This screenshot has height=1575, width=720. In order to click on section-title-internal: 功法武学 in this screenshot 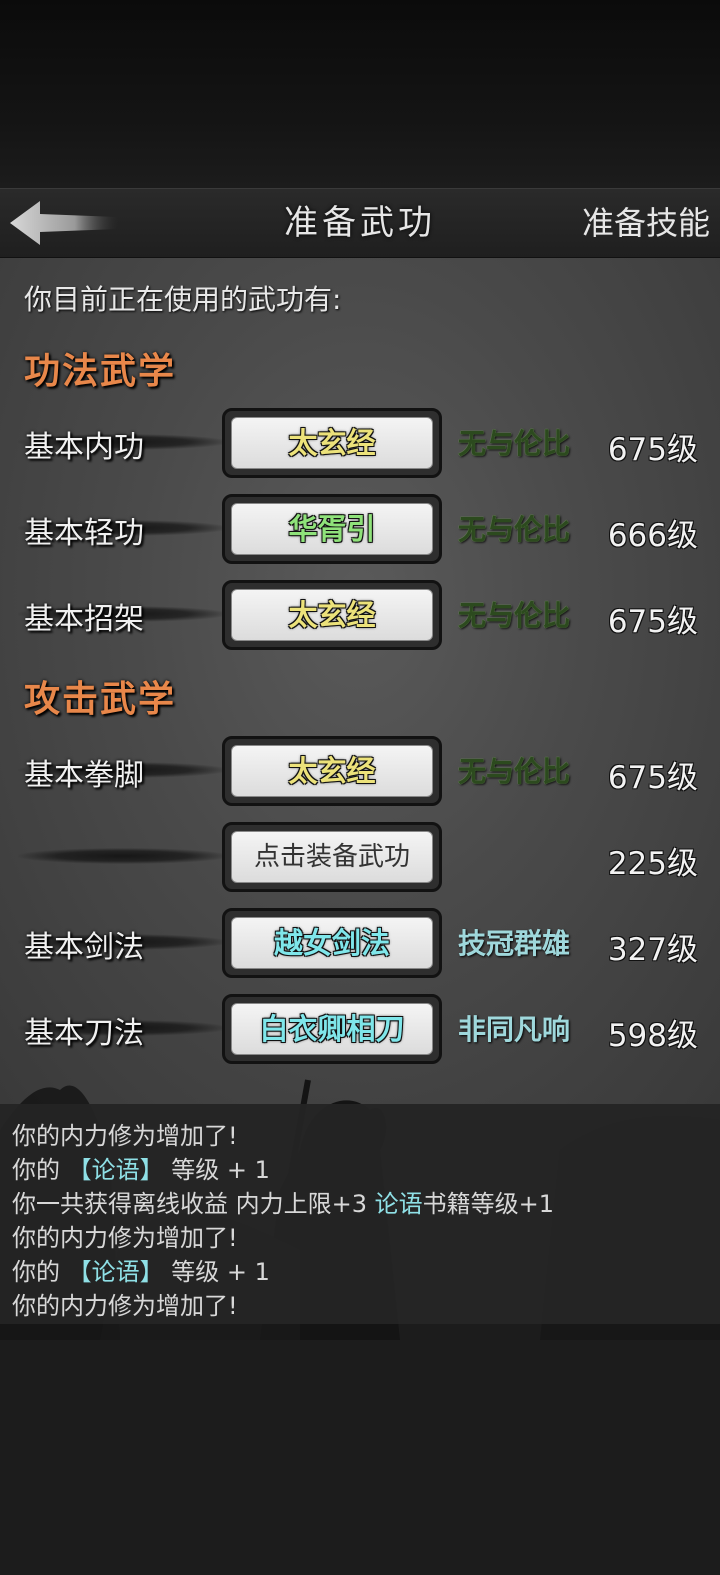, I will do `click(100, 371)`.